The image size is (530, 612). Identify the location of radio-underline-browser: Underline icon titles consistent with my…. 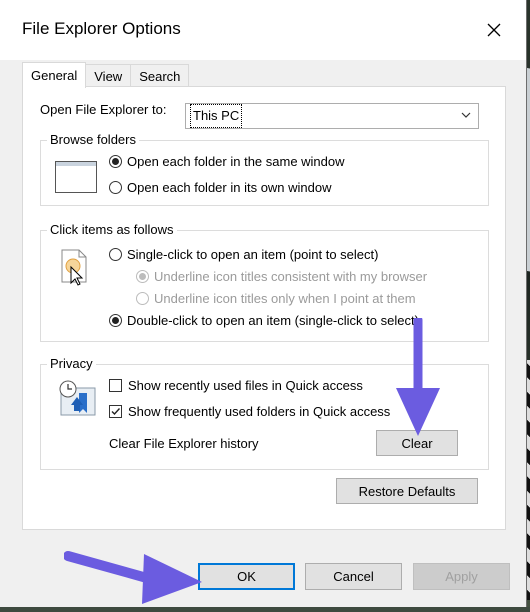
(281, 276).